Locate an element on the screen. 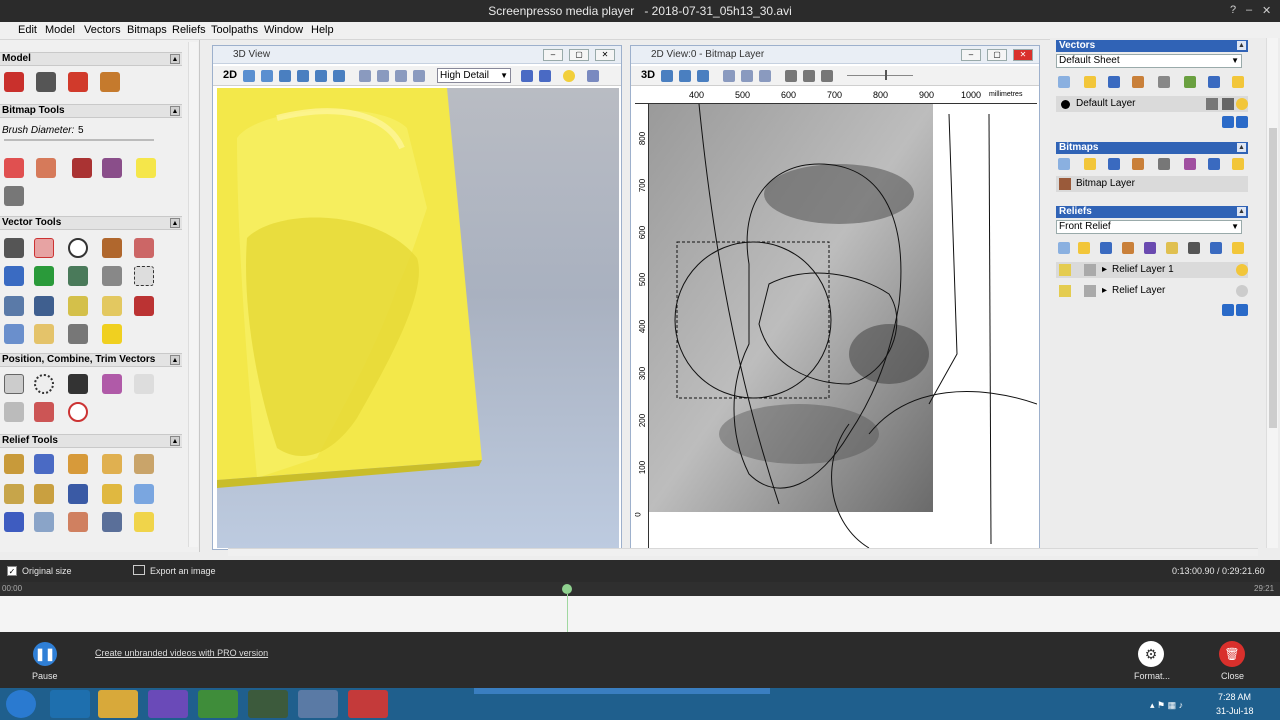 The image size is (1280, 720). section-vector-tools: Vector Tools ▲ is located at coordinates (91, 223).